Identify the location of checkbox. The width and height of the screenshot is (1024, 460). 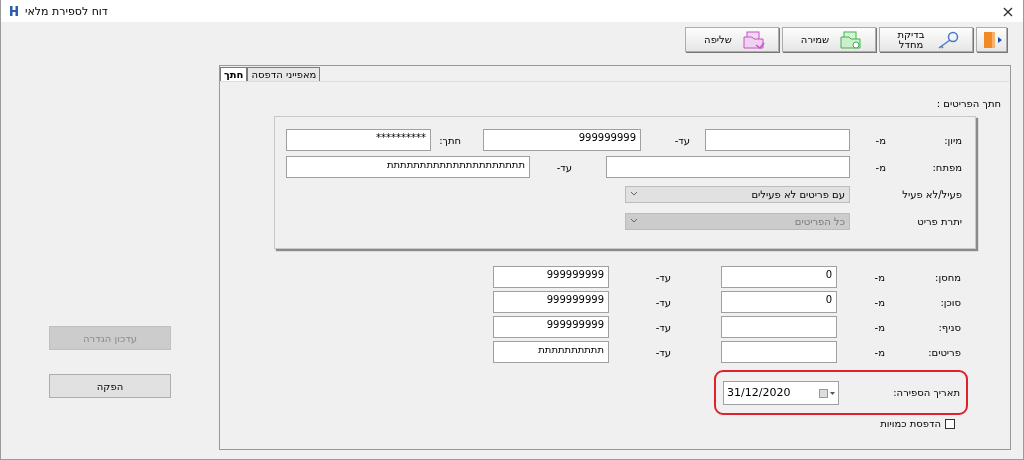
(950, 423).